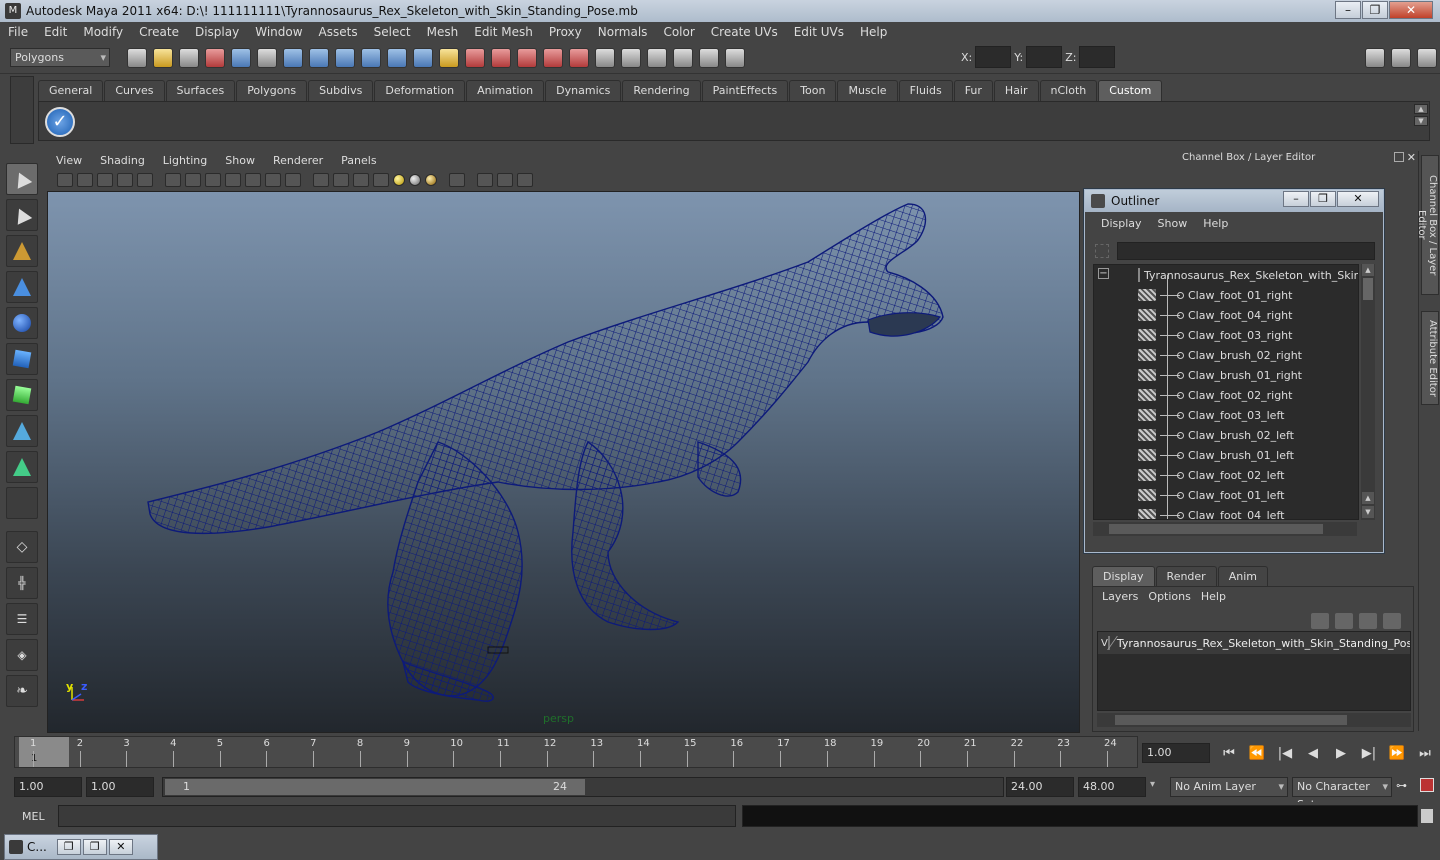 This screenshot has height=860, width=1440. What do you see at coordinates (358, 160) in the screenshot?
I see `viewport-menu-panels: Panels` at bounding box center [358, 160].